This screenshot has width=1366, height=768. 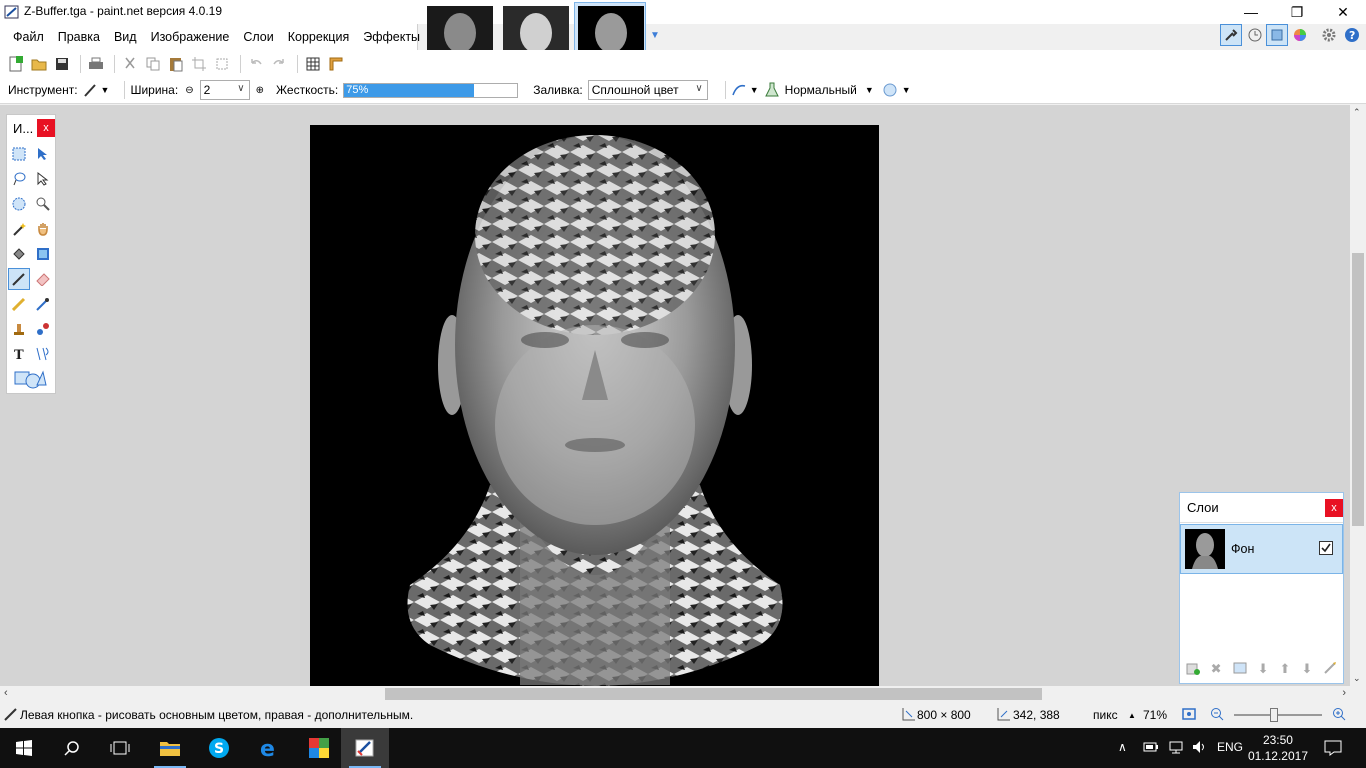 What do you see at coordinates (754, 90) in the screenshot?
I see `antialiasing-dropdown-icon: ▼` at bounding box center [754, 90].